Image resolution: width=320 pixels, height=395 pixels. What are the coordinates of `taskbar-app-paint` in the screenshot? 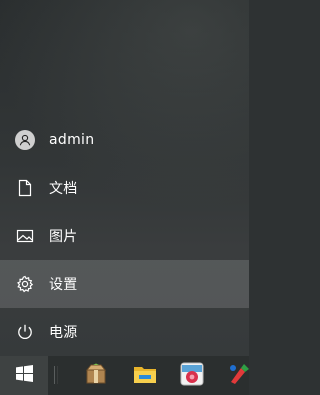 It's located at (239, 376).